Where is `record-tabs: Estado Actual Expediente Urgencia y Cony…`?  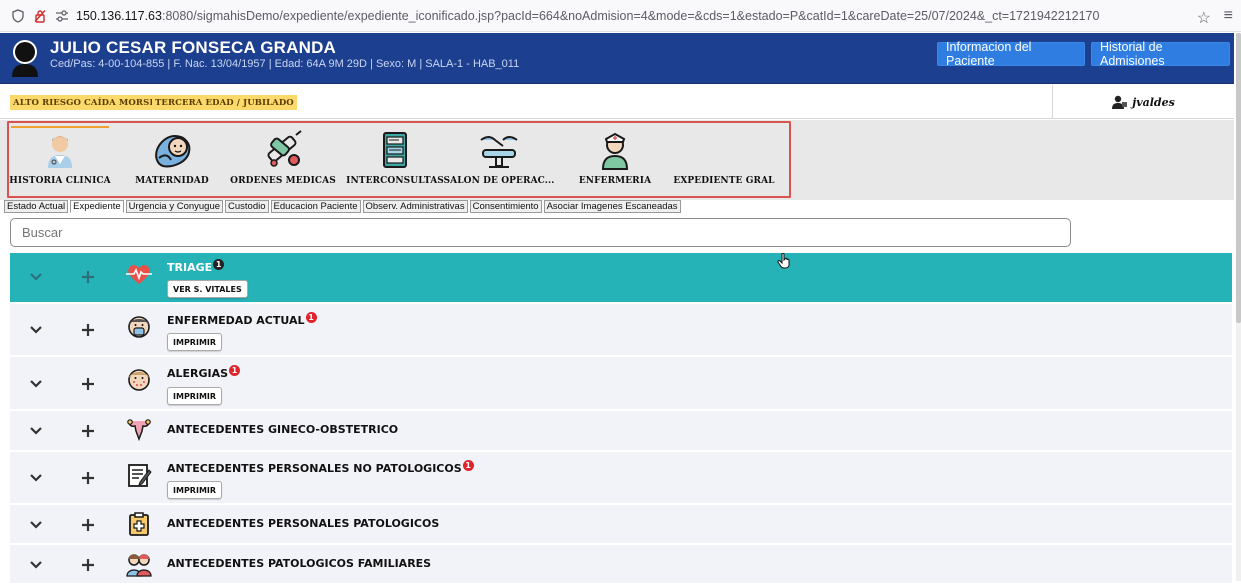
record-tabs: Estado Actual Expediente Urgencia y Cony… is located at coordinates (343, 207).